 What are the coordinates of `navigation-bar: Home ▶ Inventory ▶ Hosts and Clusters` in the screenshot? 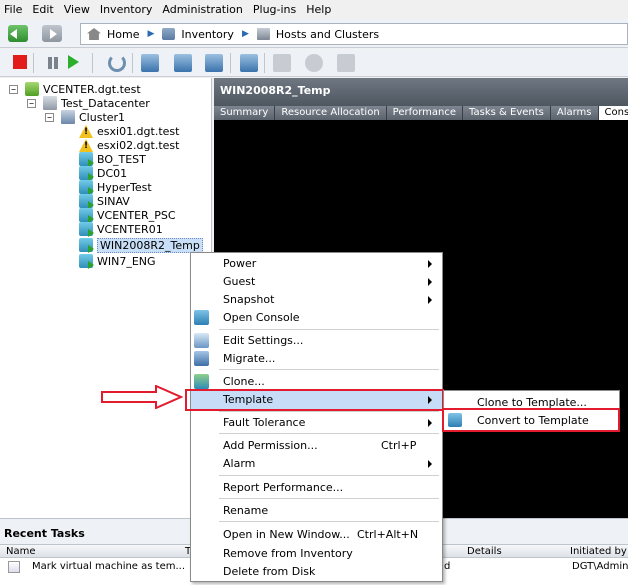 It's located at (314, 33).